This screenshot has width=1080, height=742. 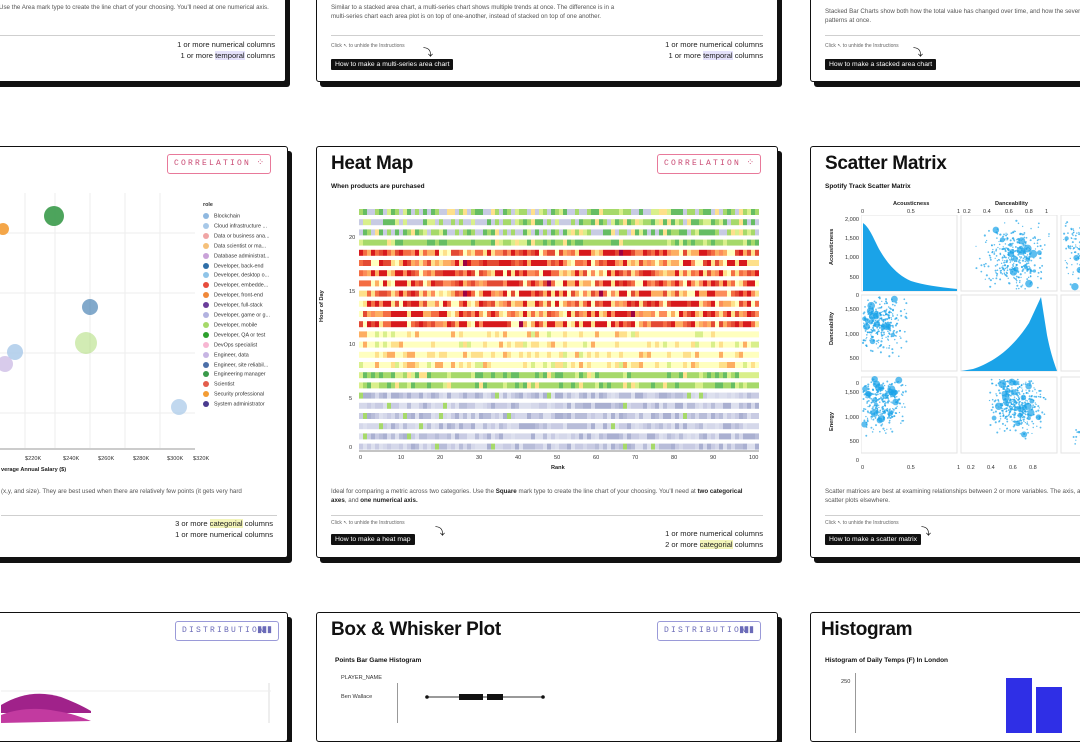 What do you see at coordinates (849, 239) in the screenshot?
I see `row-tick: 1,500` at bounding box center [849, 239].